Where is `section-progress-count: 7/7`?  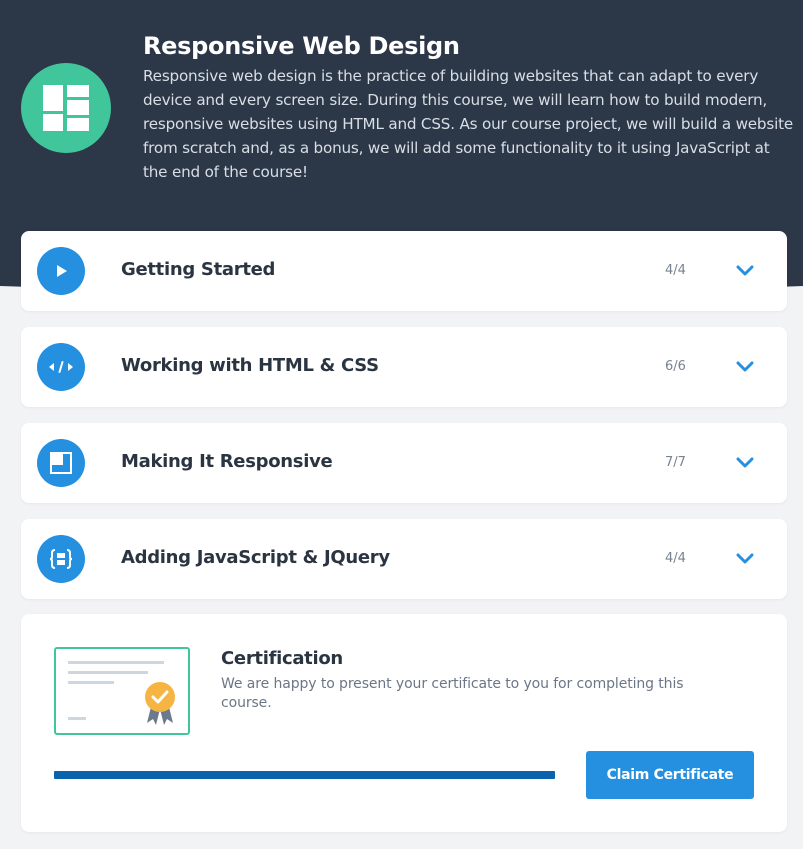
section-progress-count: 7/7 is located at coordinates (675, 462).